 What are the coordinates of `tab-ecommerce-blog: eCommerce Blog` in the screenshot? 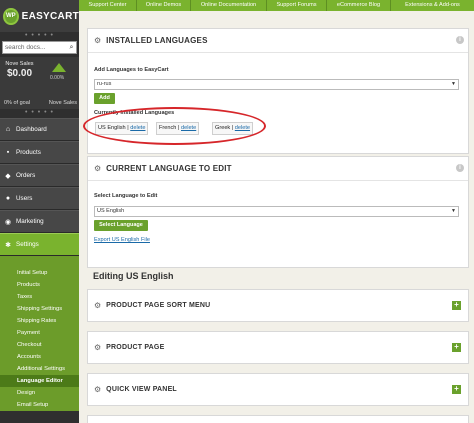 It's located at (359, 5).